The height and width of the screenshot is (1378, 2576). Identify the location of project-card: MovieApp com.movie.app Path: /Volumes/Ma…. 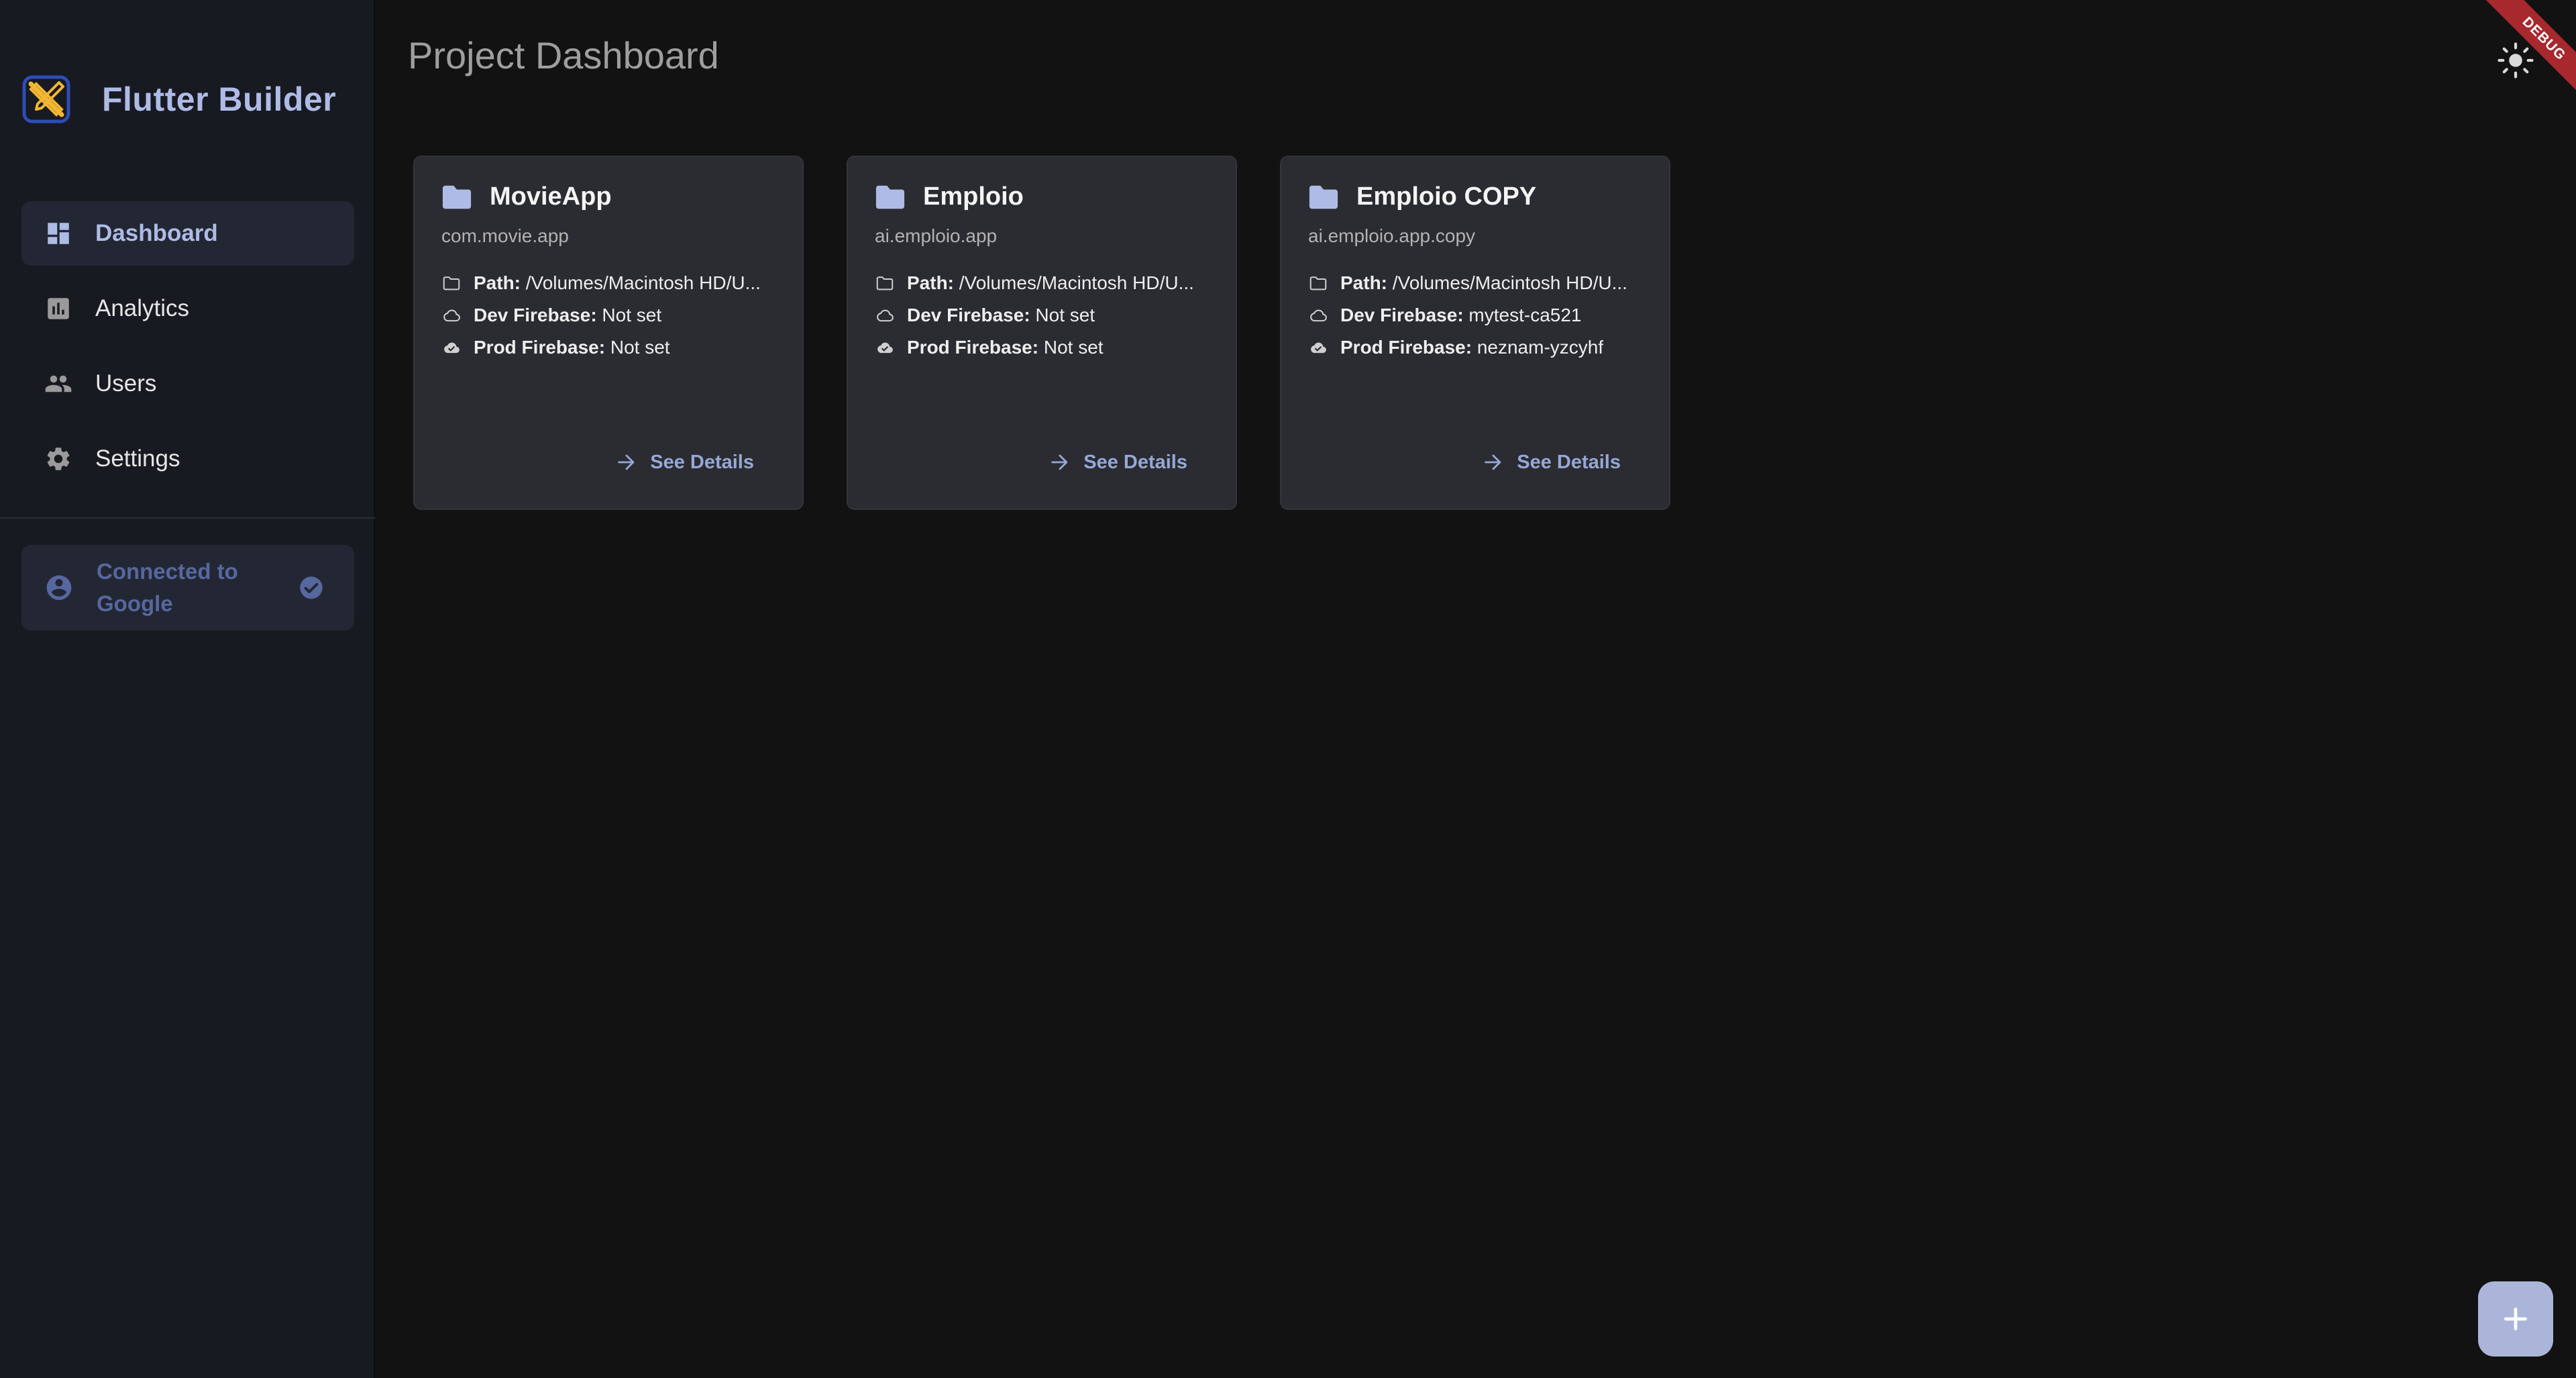
(608, 333).